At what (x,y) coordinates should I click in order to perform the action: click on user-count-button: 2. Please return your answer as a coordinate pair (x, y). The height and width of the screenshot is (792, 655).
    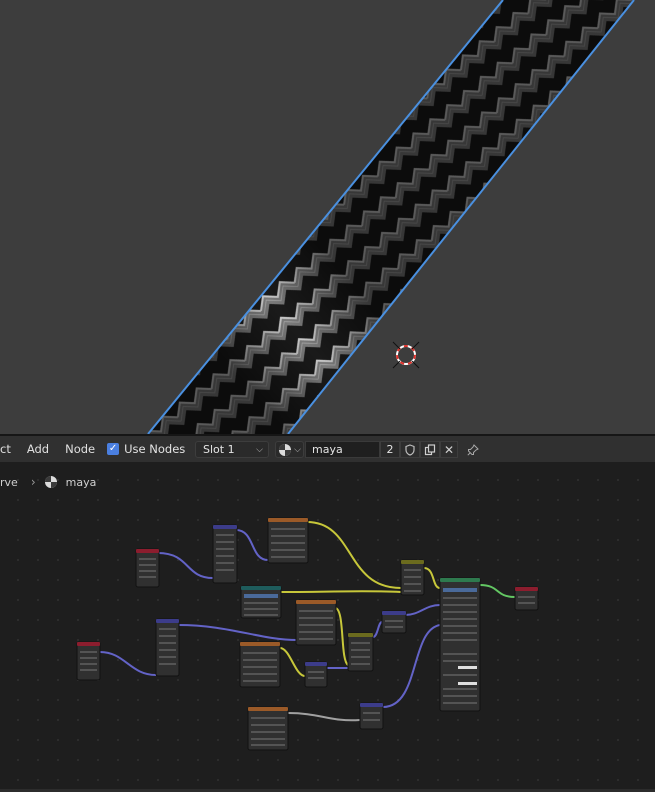
    Looking at the image, I should click on (390, 449).